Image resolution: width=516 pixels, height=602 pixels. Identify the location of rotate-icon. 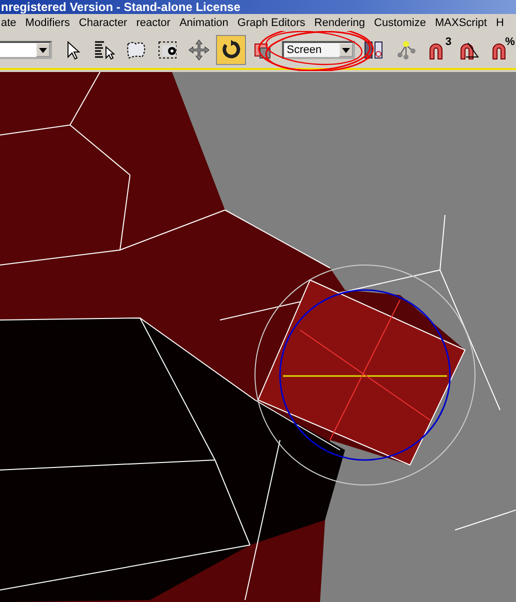
(231, 50).